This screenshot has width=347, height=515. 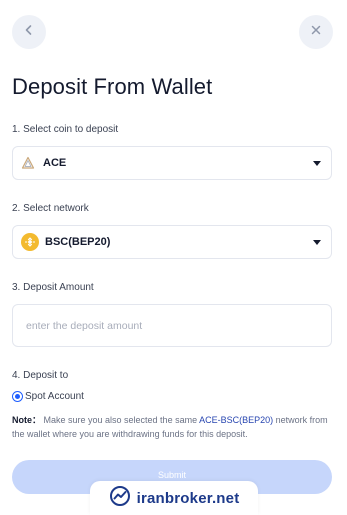 I want to click on deposit-to-step-label: 4. Deposit to, so click(x=40, y=375).